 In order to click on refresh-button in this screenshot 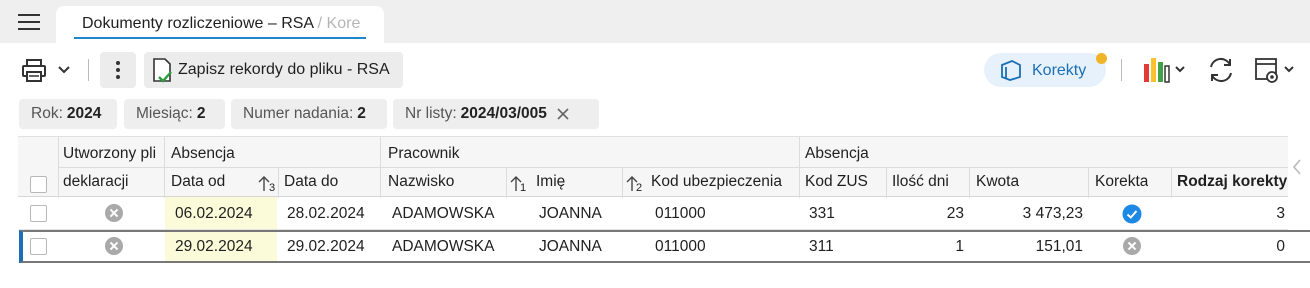, I will do `click(1221, 70)`.